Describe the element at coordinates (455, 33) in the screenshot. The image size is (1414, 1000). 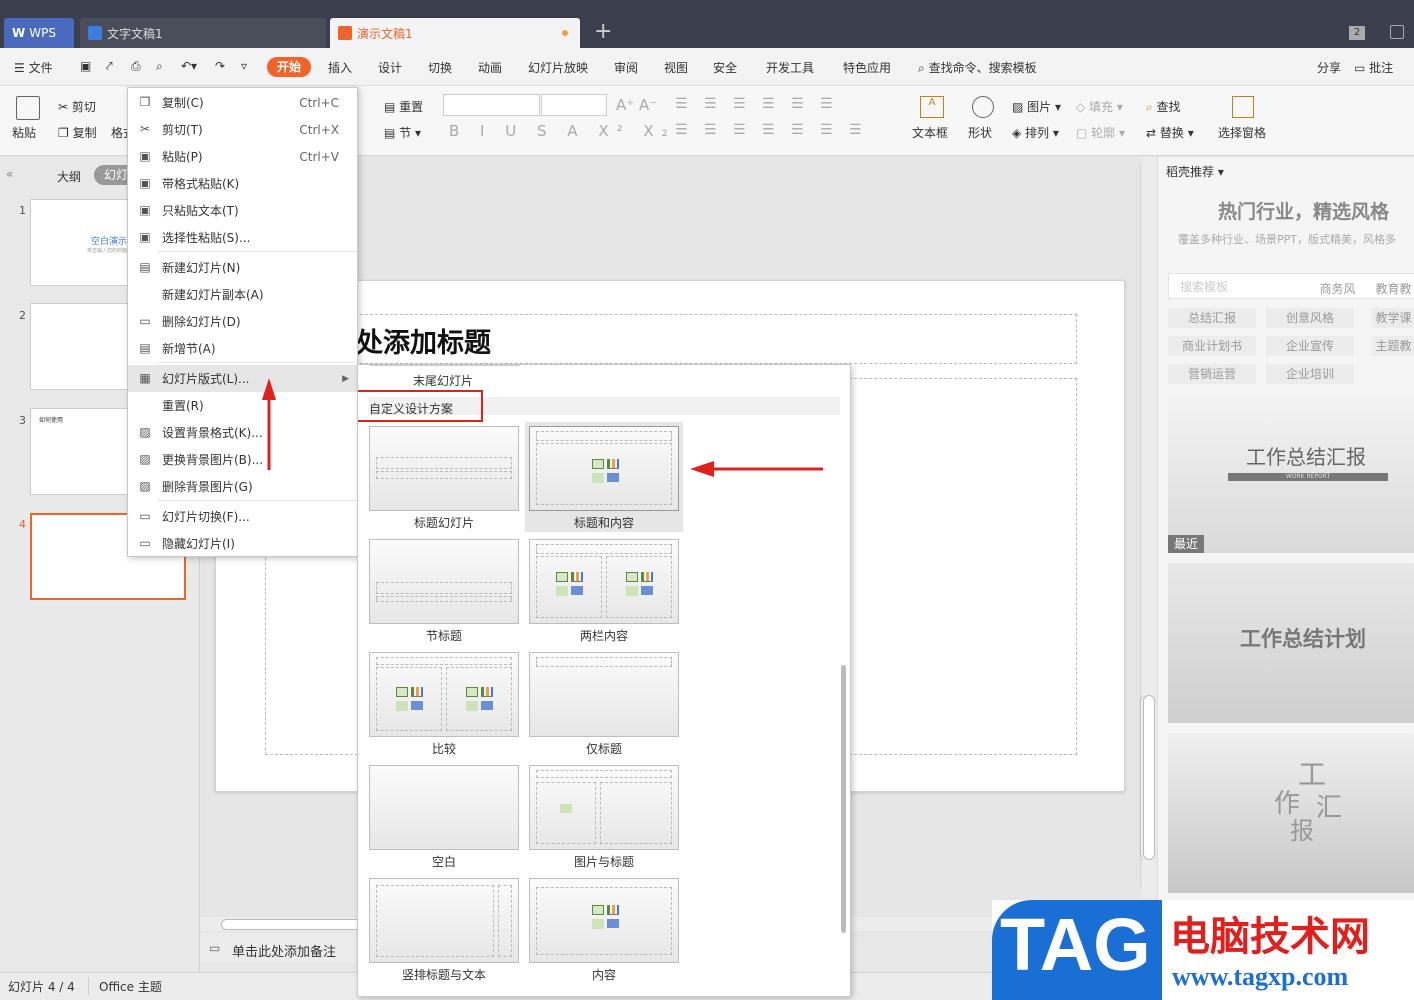
I see `tab-presentation: 演示文稿1` at that location.